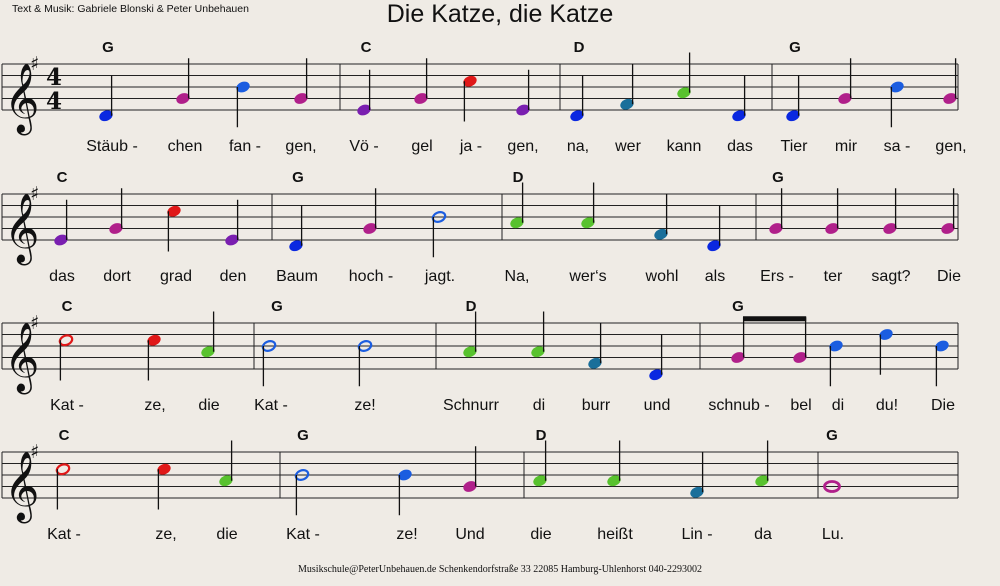  I want to click on lyric-syllable: heißt, so click(615, 534).